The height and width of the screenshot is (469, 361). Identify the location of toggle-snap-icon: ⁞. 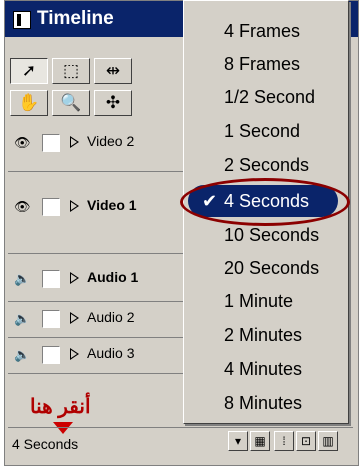
(284, 441).